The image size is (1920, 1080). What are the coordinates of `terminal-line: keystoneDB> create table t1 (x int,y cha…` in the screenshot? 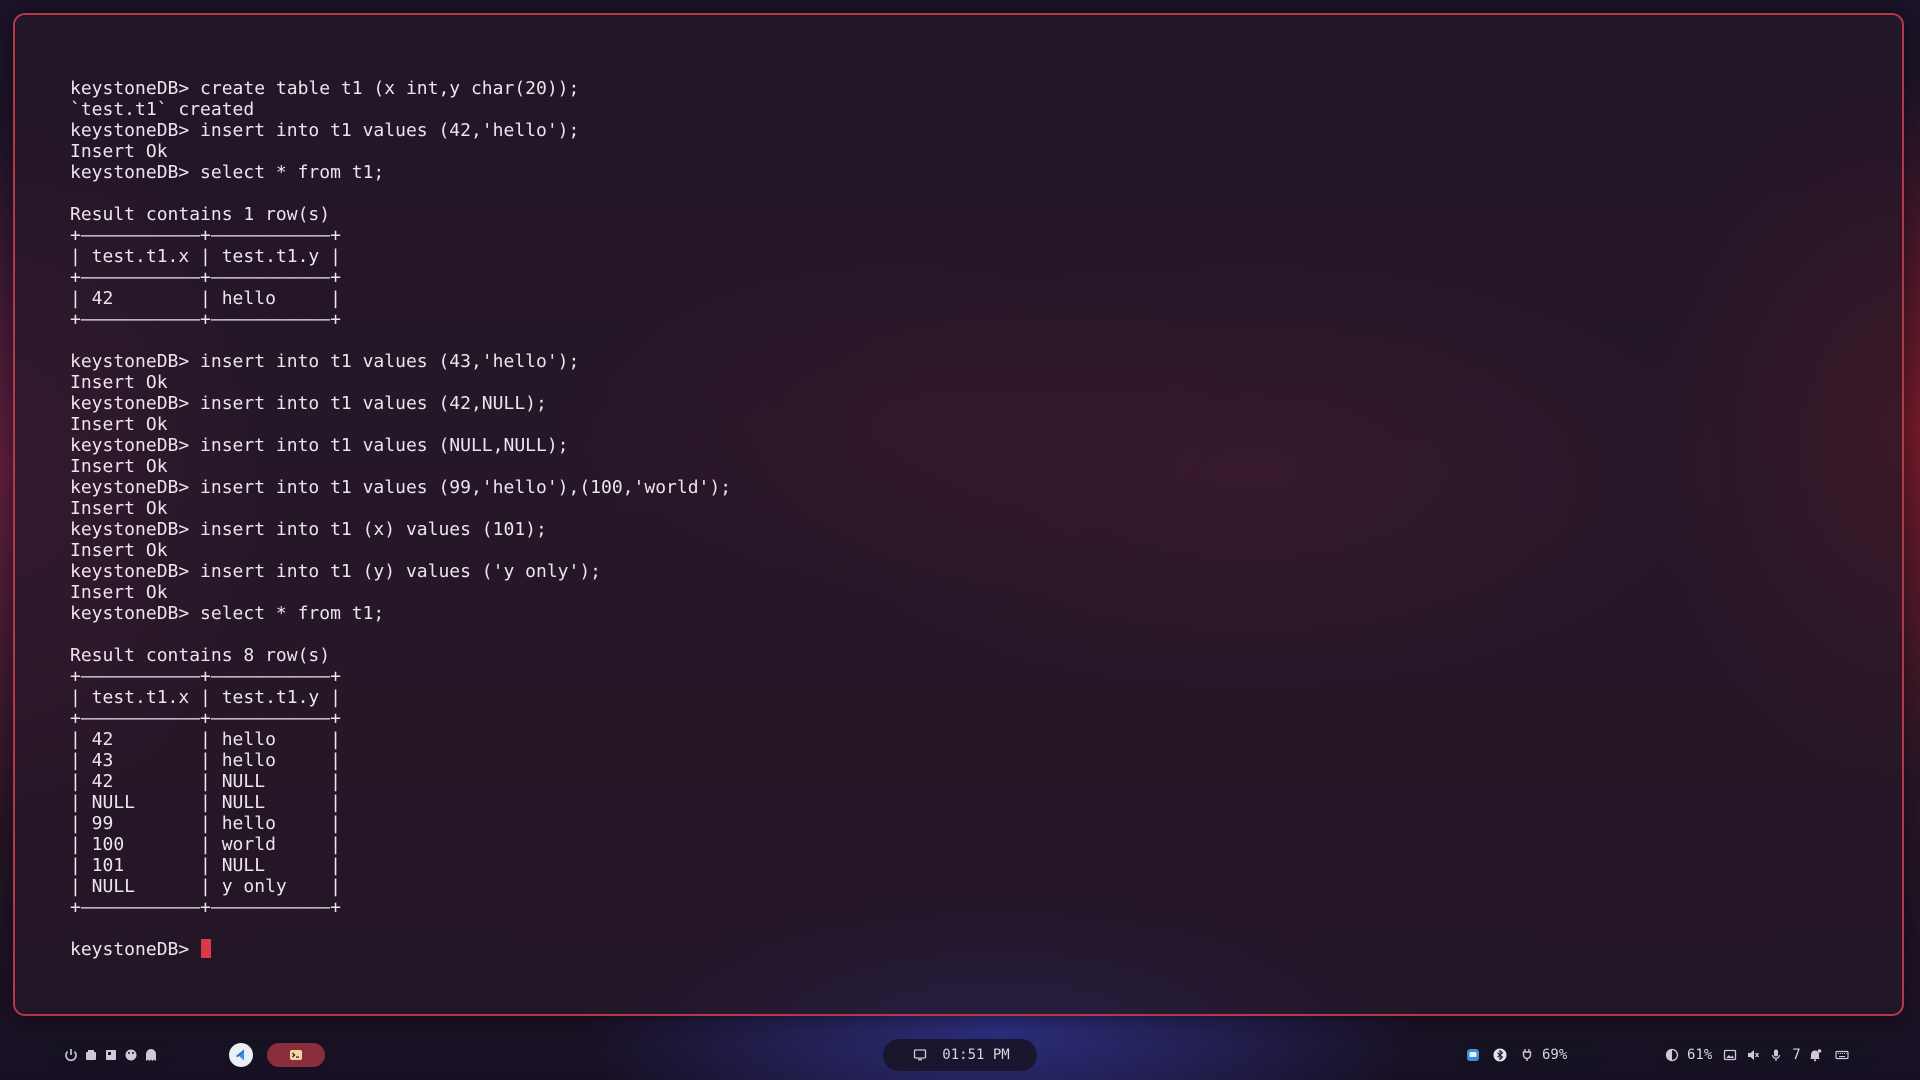 It's located at (325, 88).